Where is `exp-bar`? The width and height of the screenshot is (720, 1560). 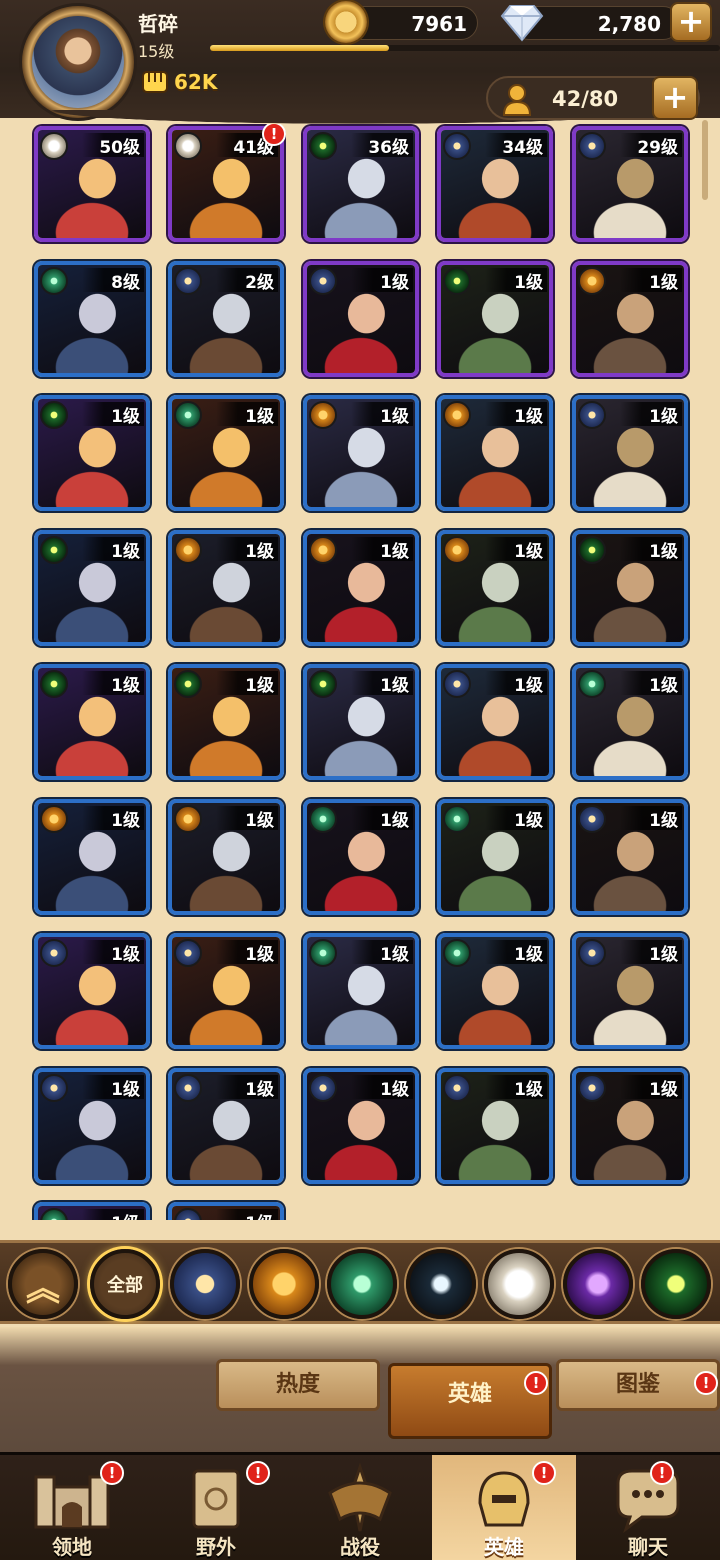 exp-bar is located at coordinates (465, 48).